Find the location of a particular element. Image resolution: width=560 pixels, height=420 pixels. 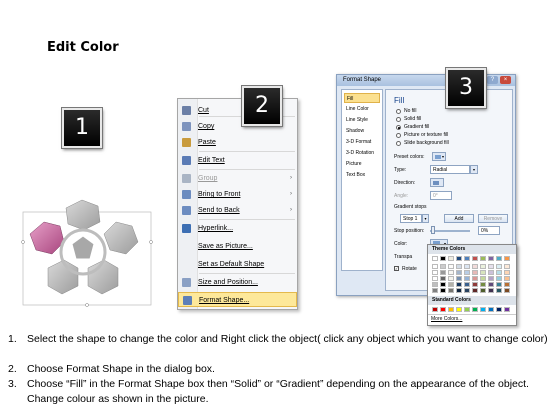

angle-input: 0° is located at coordinates (441, 195).